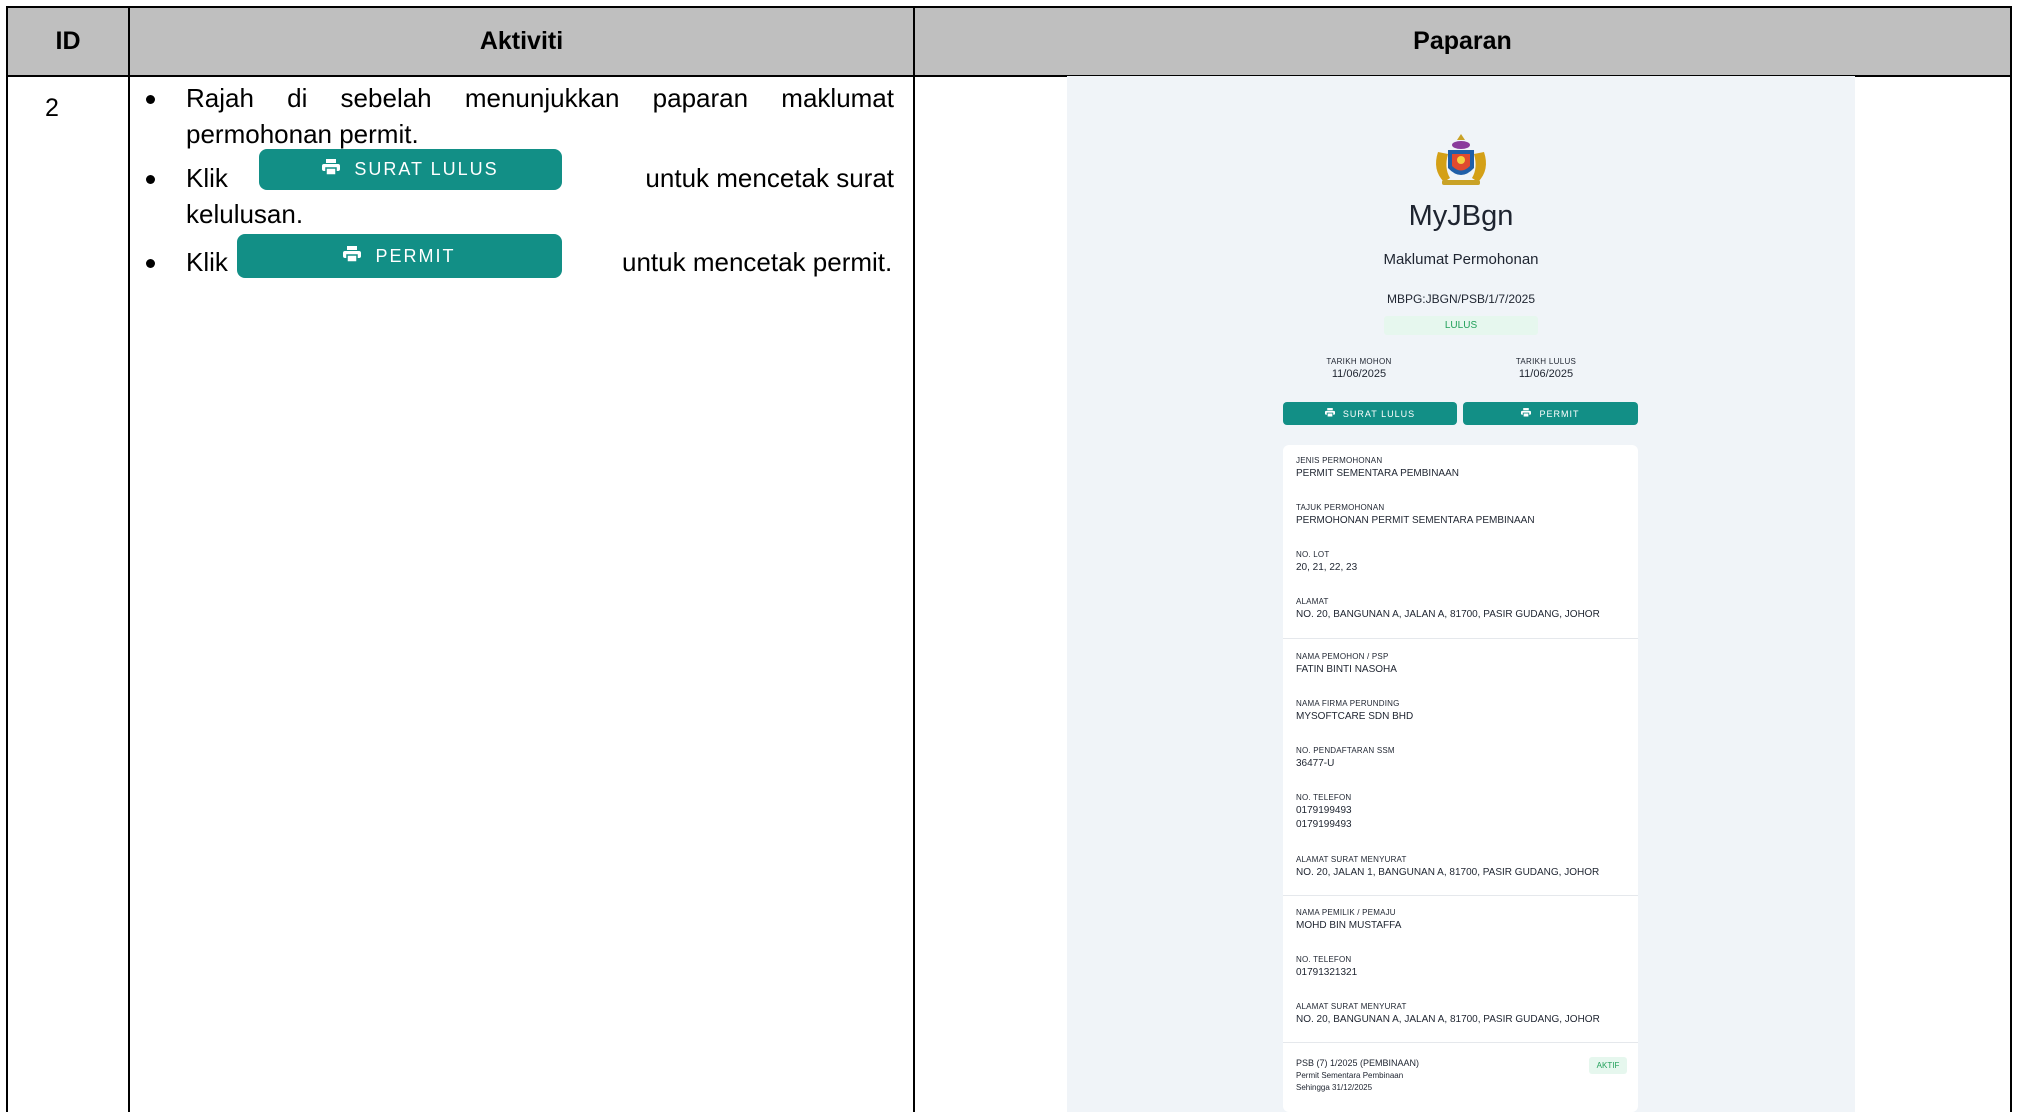 This screenshot has height=1112, width=2017. Describe the element at coordinates (1546, 374) in the screenshot. I see `tarikh-lulus-value: 11/06/2025` at that location.